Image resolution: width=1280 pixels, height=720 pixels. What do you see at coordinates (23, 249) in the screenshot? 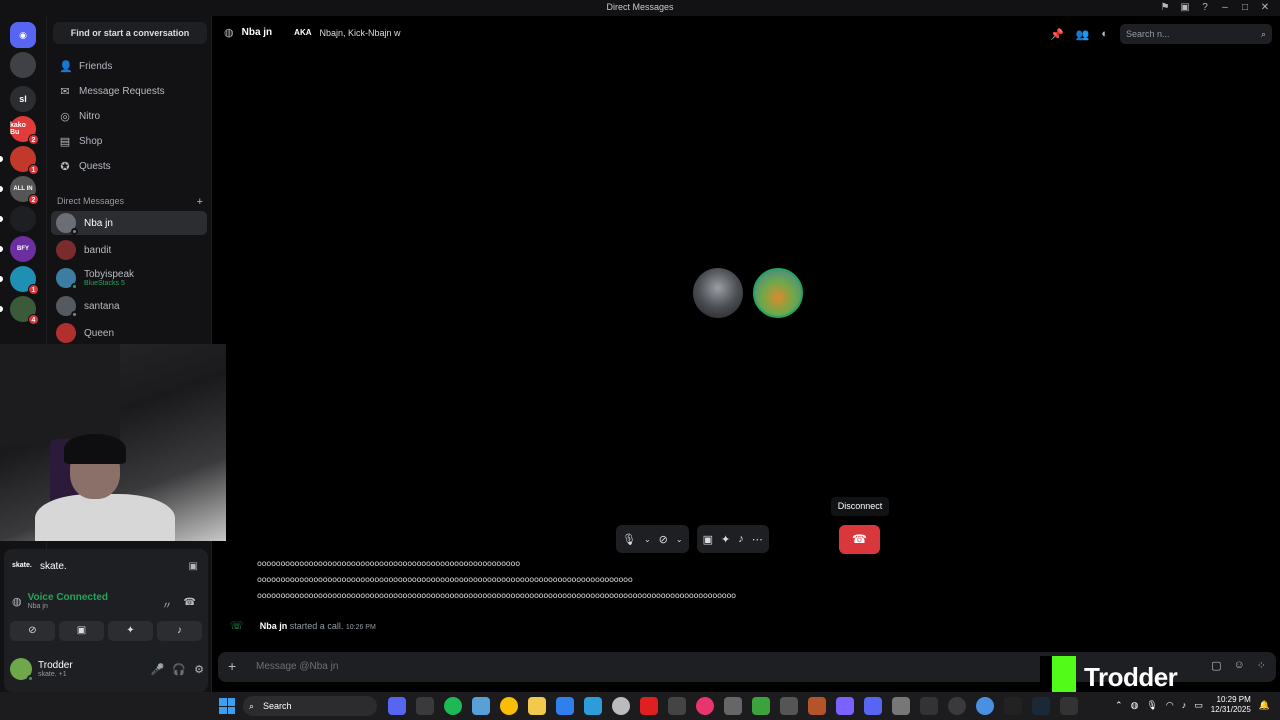
I see `server-icon: BFY` at bounding box center [23, 249].